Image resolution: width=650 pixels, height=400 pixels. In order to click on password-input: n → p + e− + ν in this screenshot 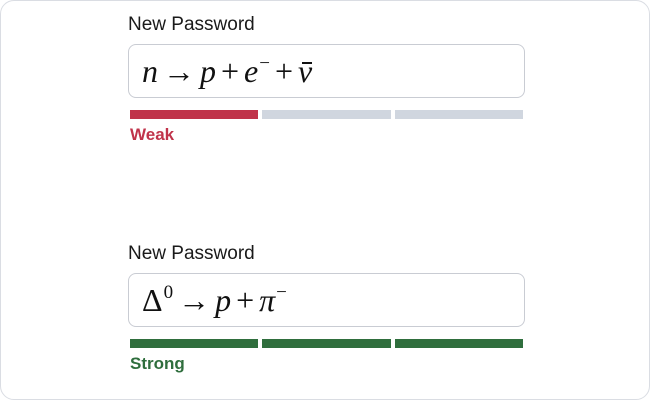, I will do `click(326, 71)`.